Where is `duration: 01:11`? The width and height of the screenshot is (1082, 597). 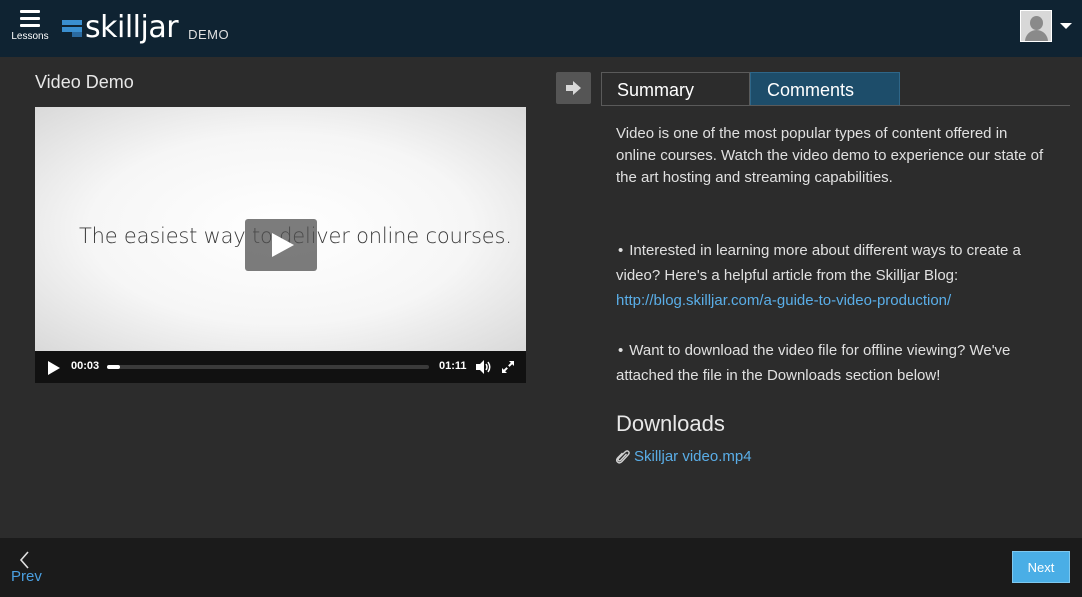 duration: 01:11 is located at coordinates (453, 366).